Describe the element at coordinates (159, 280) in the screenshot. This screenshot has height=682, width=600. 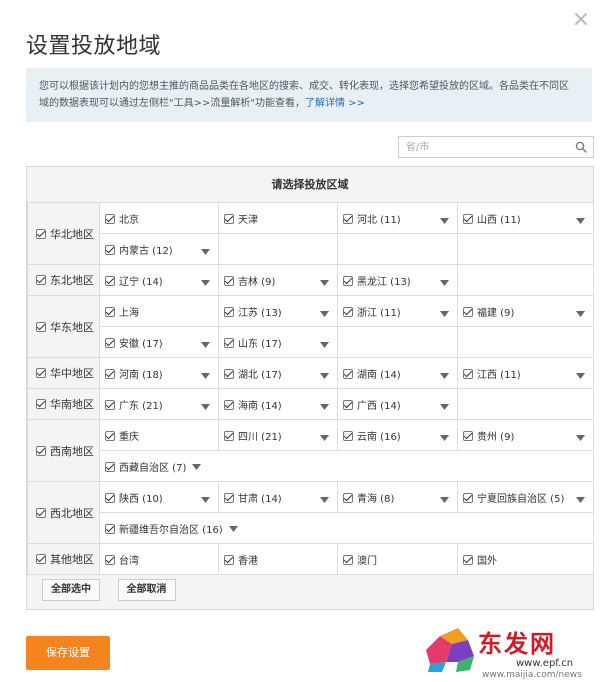
I see `province-cell: 辽宁 (14)` at that location.